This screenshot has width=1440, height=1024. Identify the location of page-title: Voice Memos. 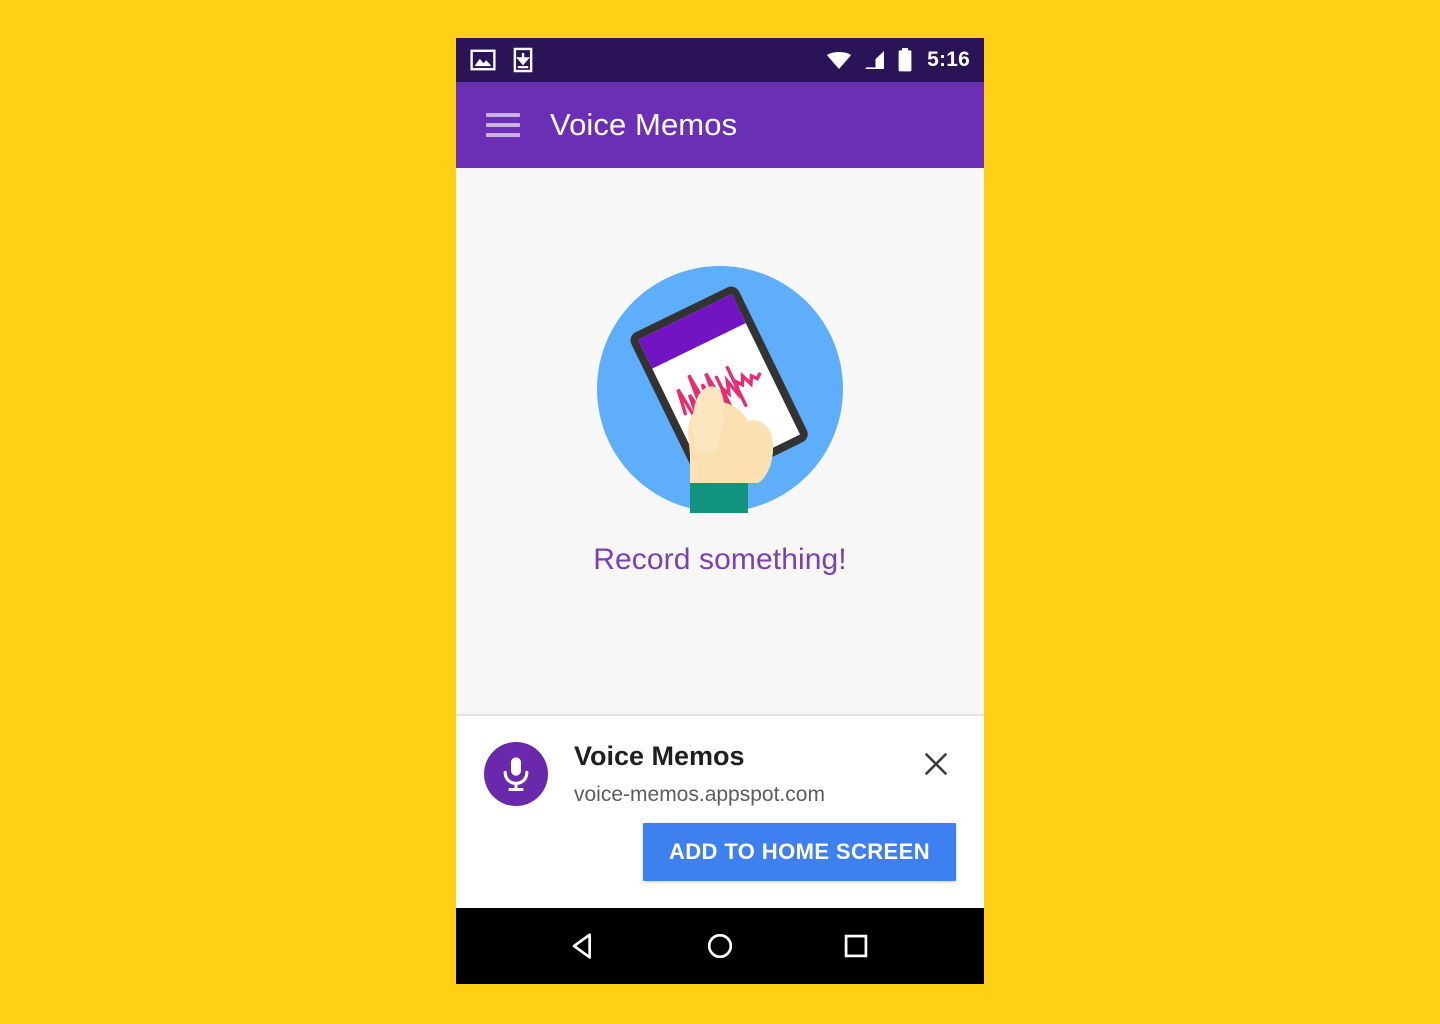
(644, 124).